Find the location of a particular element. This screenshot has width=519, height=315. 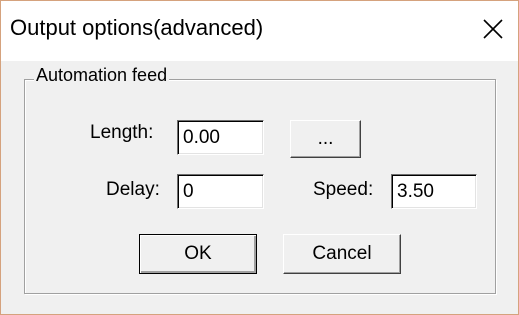

length-input is located at coordinates (220, 137).